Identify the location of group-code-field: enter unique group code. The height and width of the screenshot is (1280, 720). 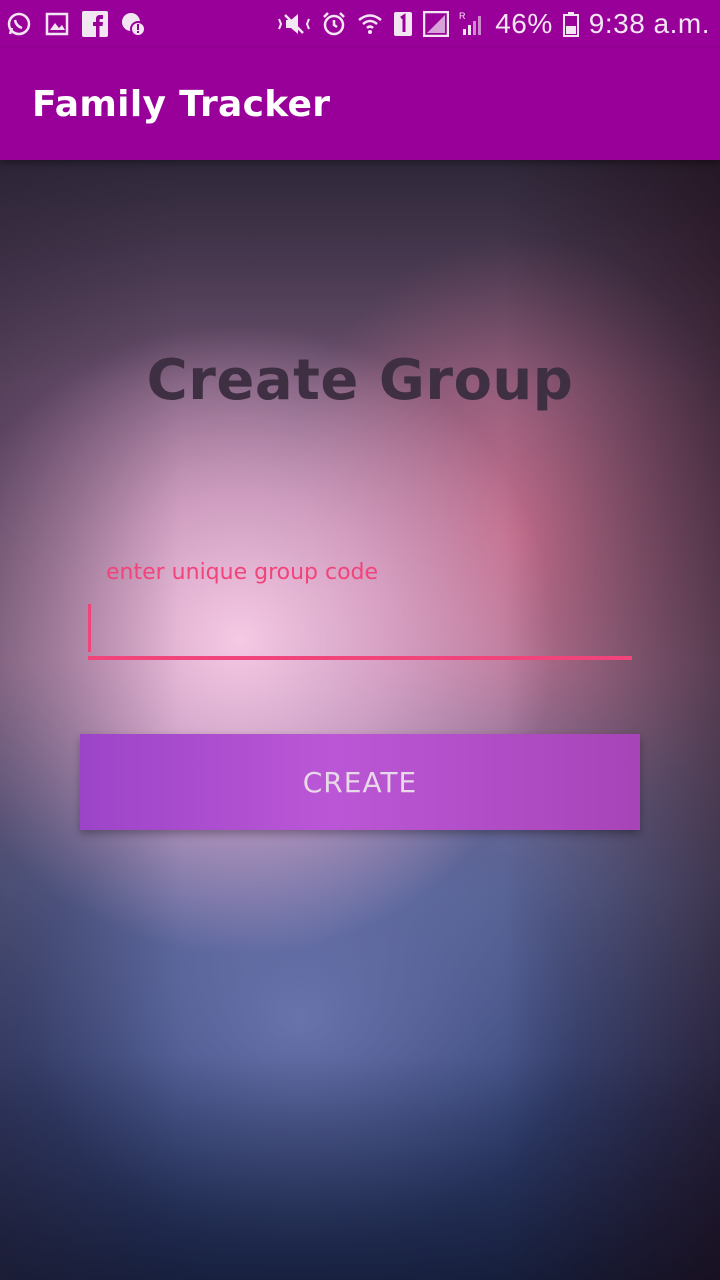
(360, 610).